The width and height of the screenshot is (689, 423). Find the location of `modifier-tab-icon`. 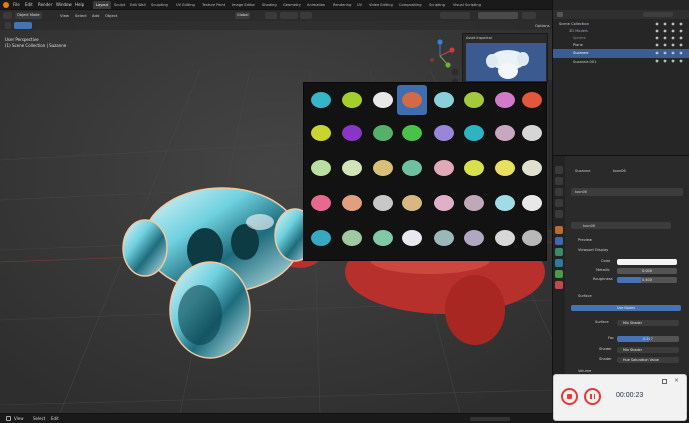

modifier-tab-icon is located at coordinates (559, 241).